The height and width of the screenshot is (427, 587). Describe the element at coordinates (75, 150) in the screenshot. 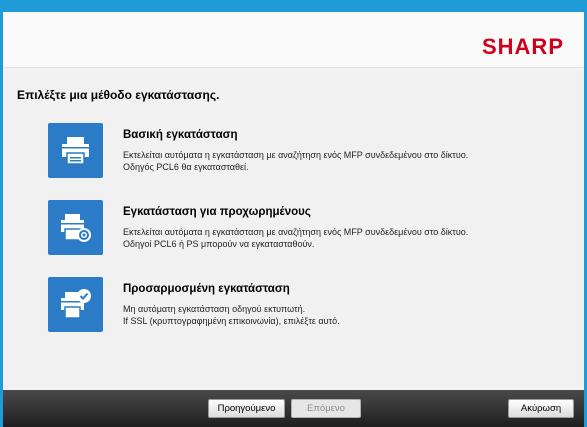

I see `printer-icon` at that location.